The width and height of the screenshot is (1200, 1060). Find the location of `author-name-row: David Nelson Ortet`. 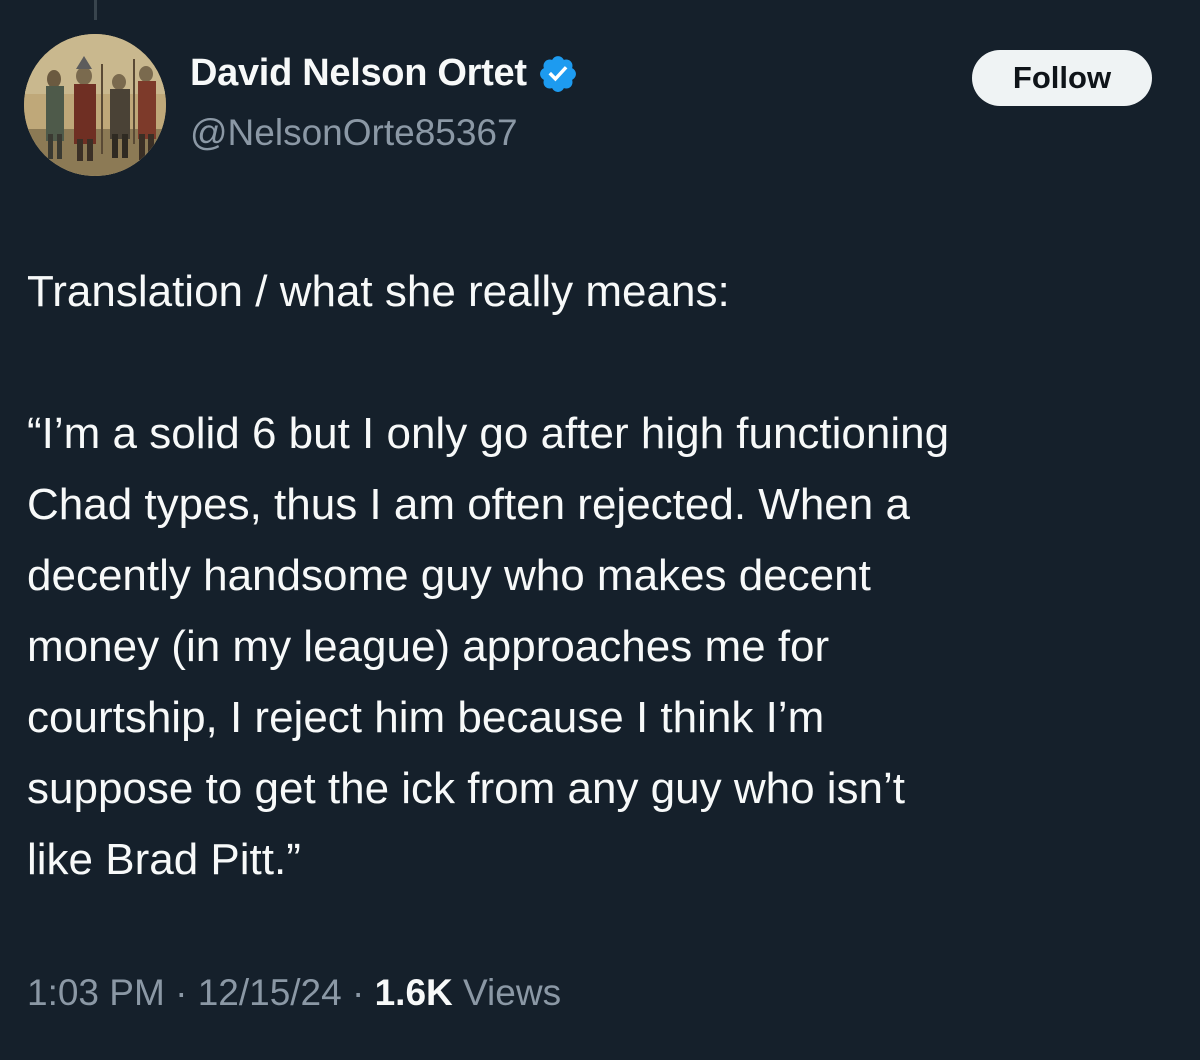

author-name-row: David Nelson Ortet is located at coordinates (384, 73).